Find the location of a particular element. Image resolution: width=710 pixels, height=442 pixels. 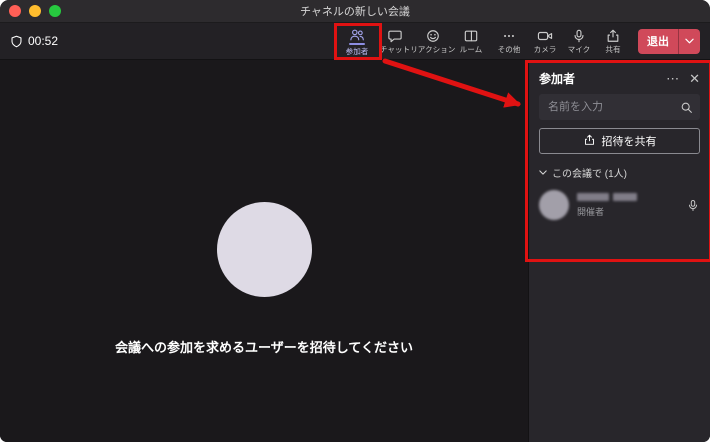

toolbar-tab-more: その他 is located at coordinates (509, 41).